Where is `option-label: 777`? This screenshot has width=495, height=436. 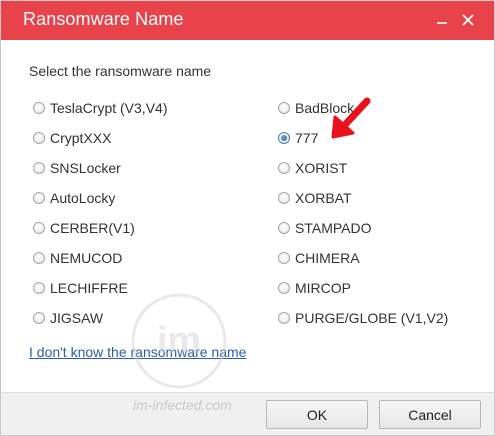
option-label: 777 is located at coordinates (307, 138).